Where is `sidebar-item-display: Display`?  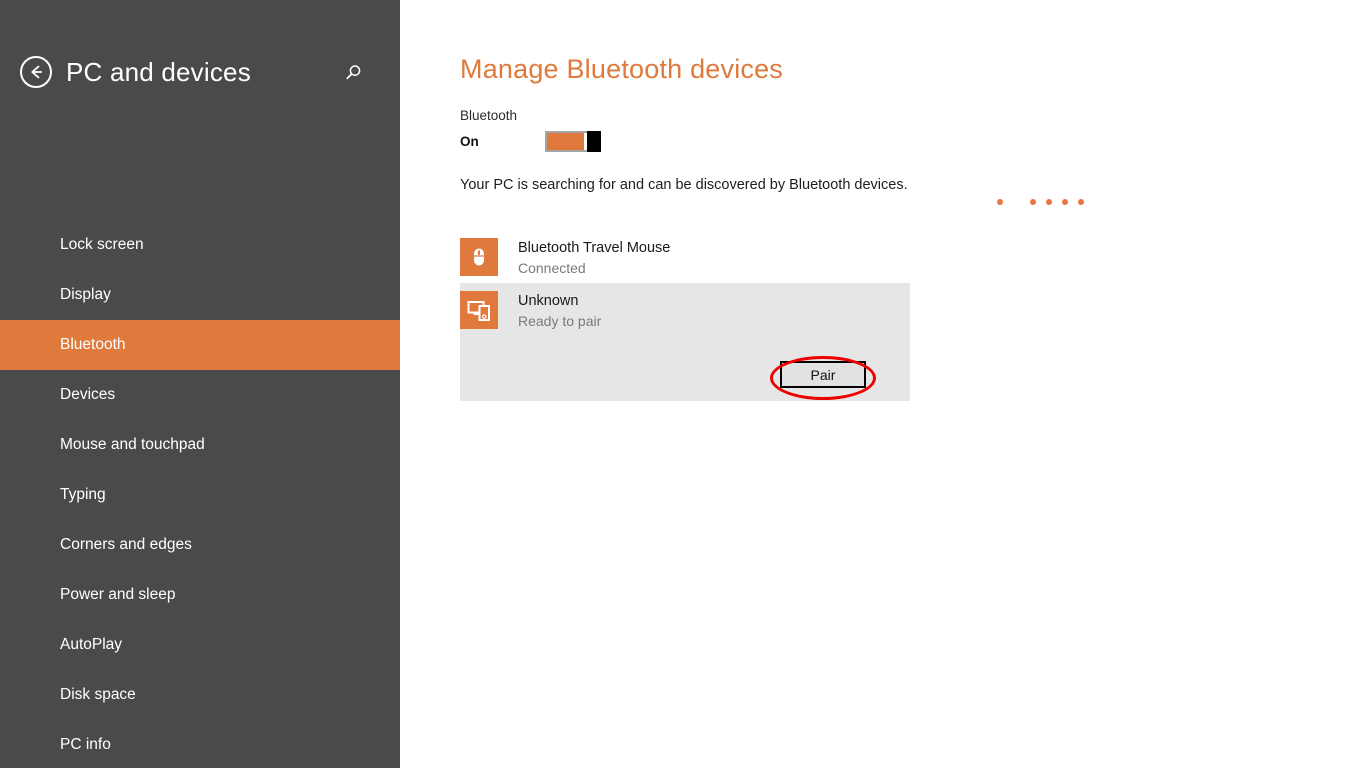 sidebar-item-display: Display is located at coordinates (200, 295).